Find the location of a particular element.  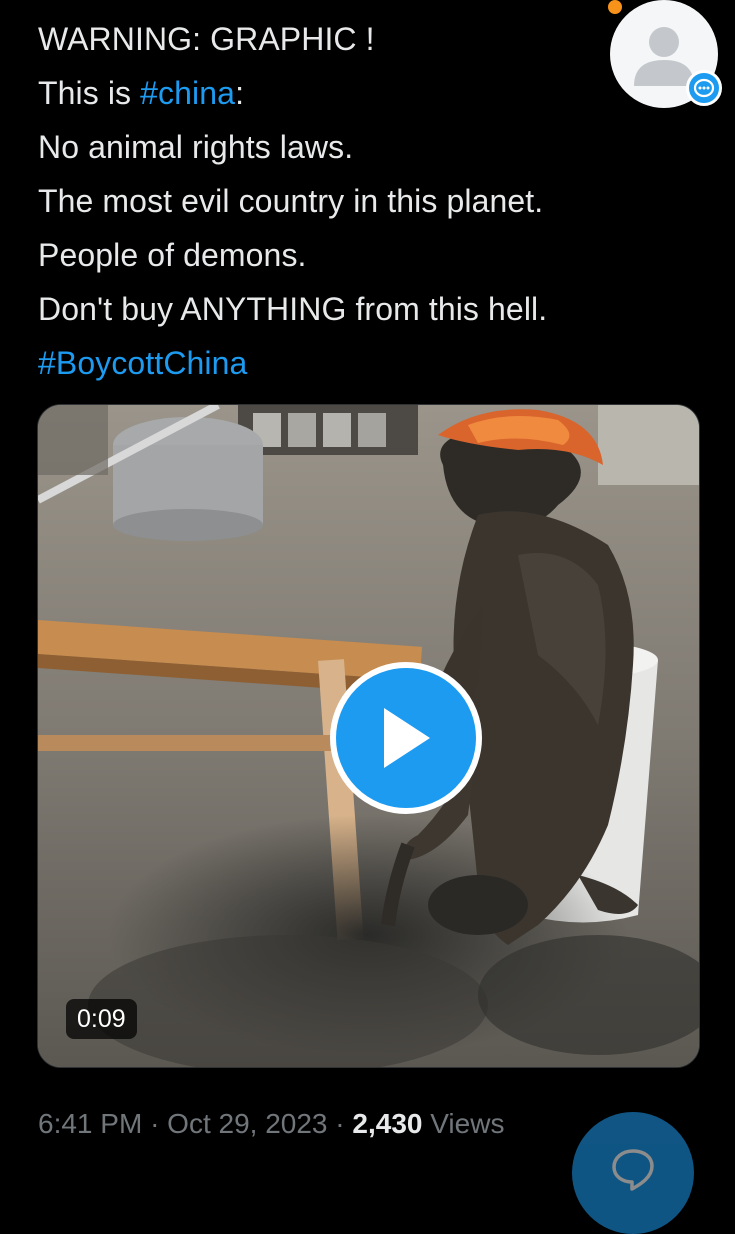

tweet-line-6: Don't buy ANYTHING from this hell. is located at coordinates (338, 309).